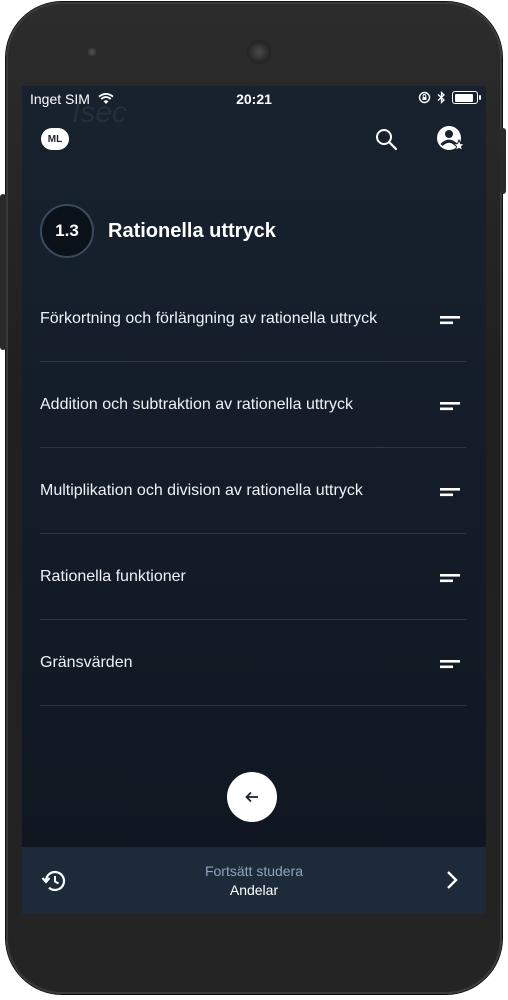 This screenshot has width=508, height=1000. What do you see at coordinates (253, 577) in the screenshot?
I see `lesson-item: Rationella funktioner` at bounding box center [253, 577].